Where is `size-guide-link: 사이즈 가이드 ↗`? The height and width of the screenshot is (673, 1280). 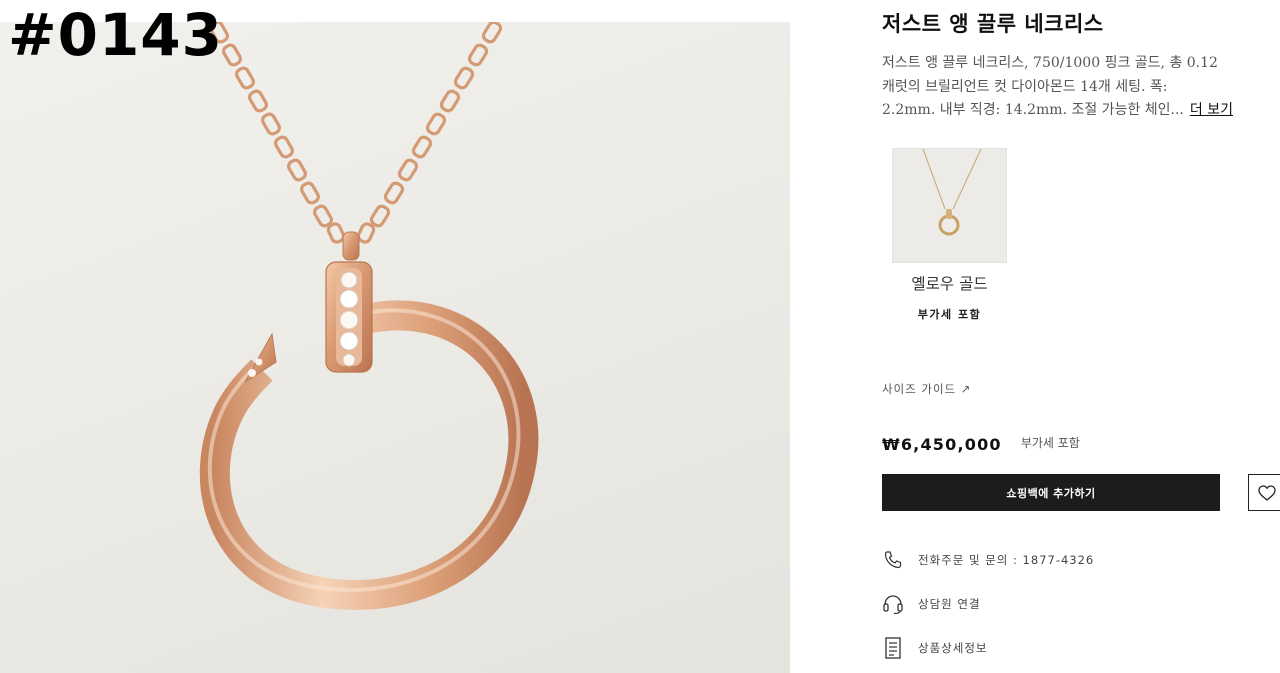 size-guide-link: 사이즈 가이드 ↗ is located at coordinates (926, 389).